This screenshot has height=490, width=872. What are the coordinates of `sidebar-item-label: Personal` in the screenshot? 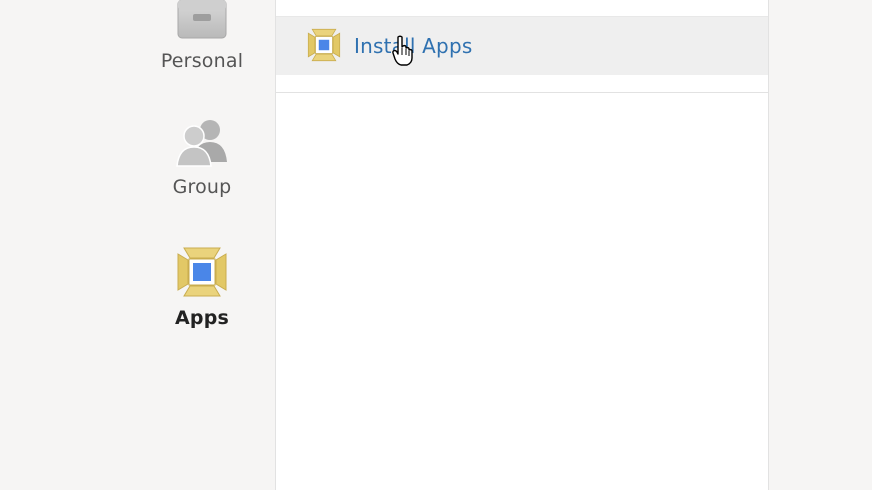 It's located at (202, 61).